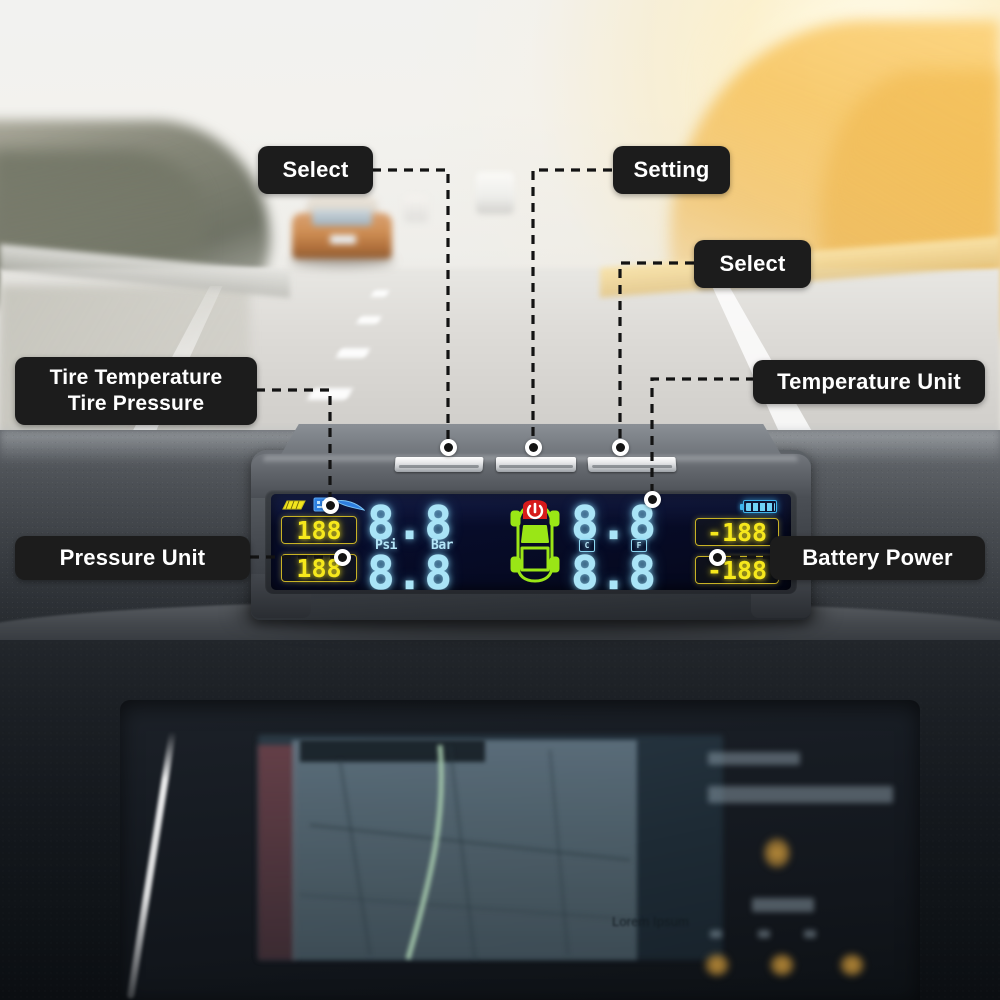 The height and width of the screenshot is (1000, 1000). What do you see at coordinates (136, 391) in the screenshot?
I see `annotation-tire-temperature-pressure: Tire Temperature Tire Pressure` at bounding box center [136, 391].